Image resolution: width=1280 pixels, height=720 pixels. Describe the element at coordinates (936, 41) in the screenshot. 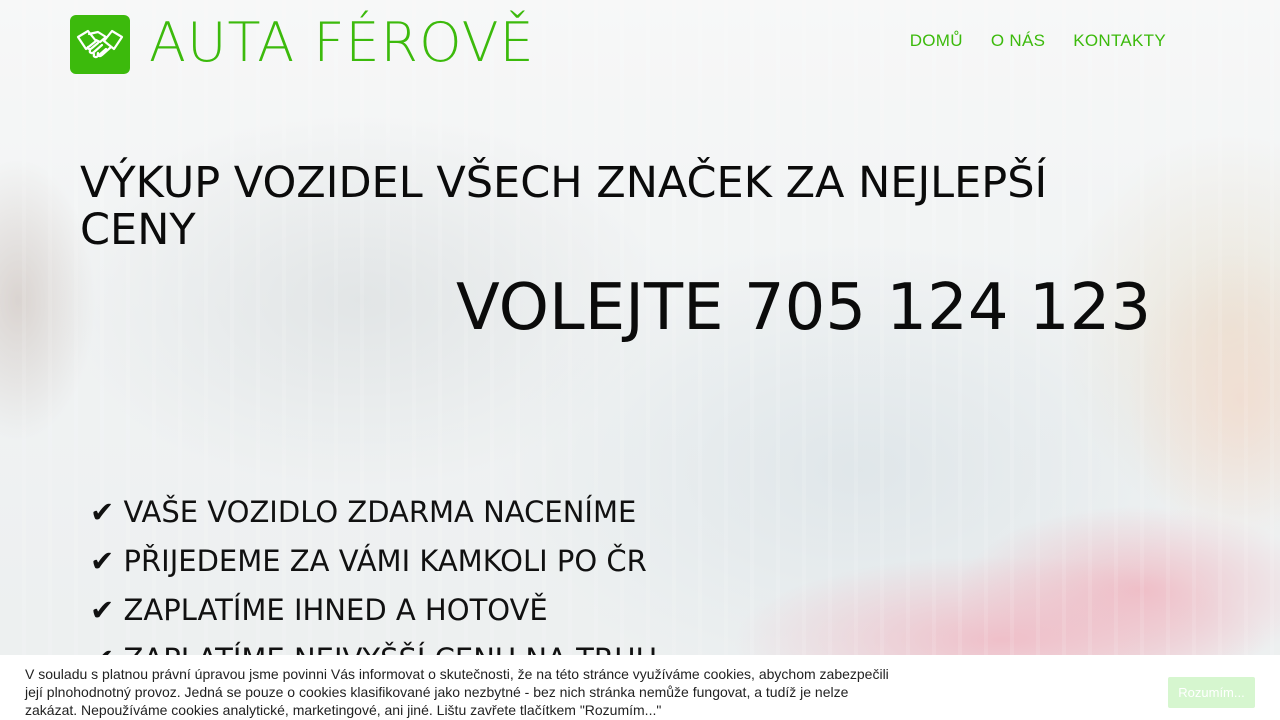

I see `nav-item-domu: DOMŮ` at that location.